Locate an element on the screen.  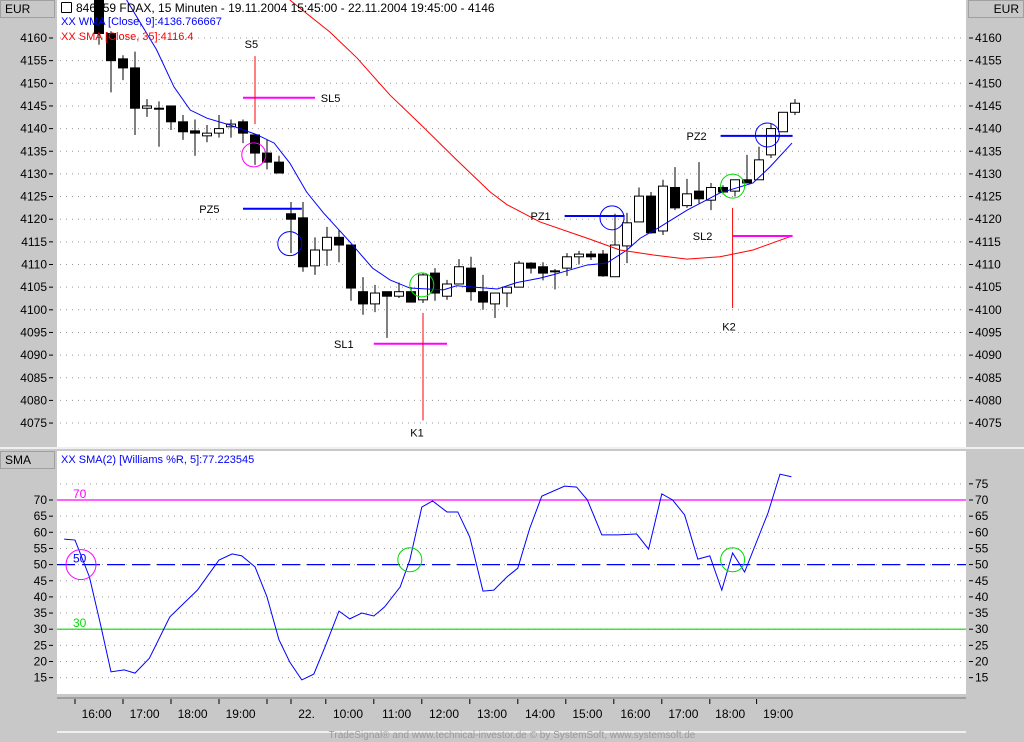
indicator-tick-label-left: 15 is located at coordinates (41, 678).